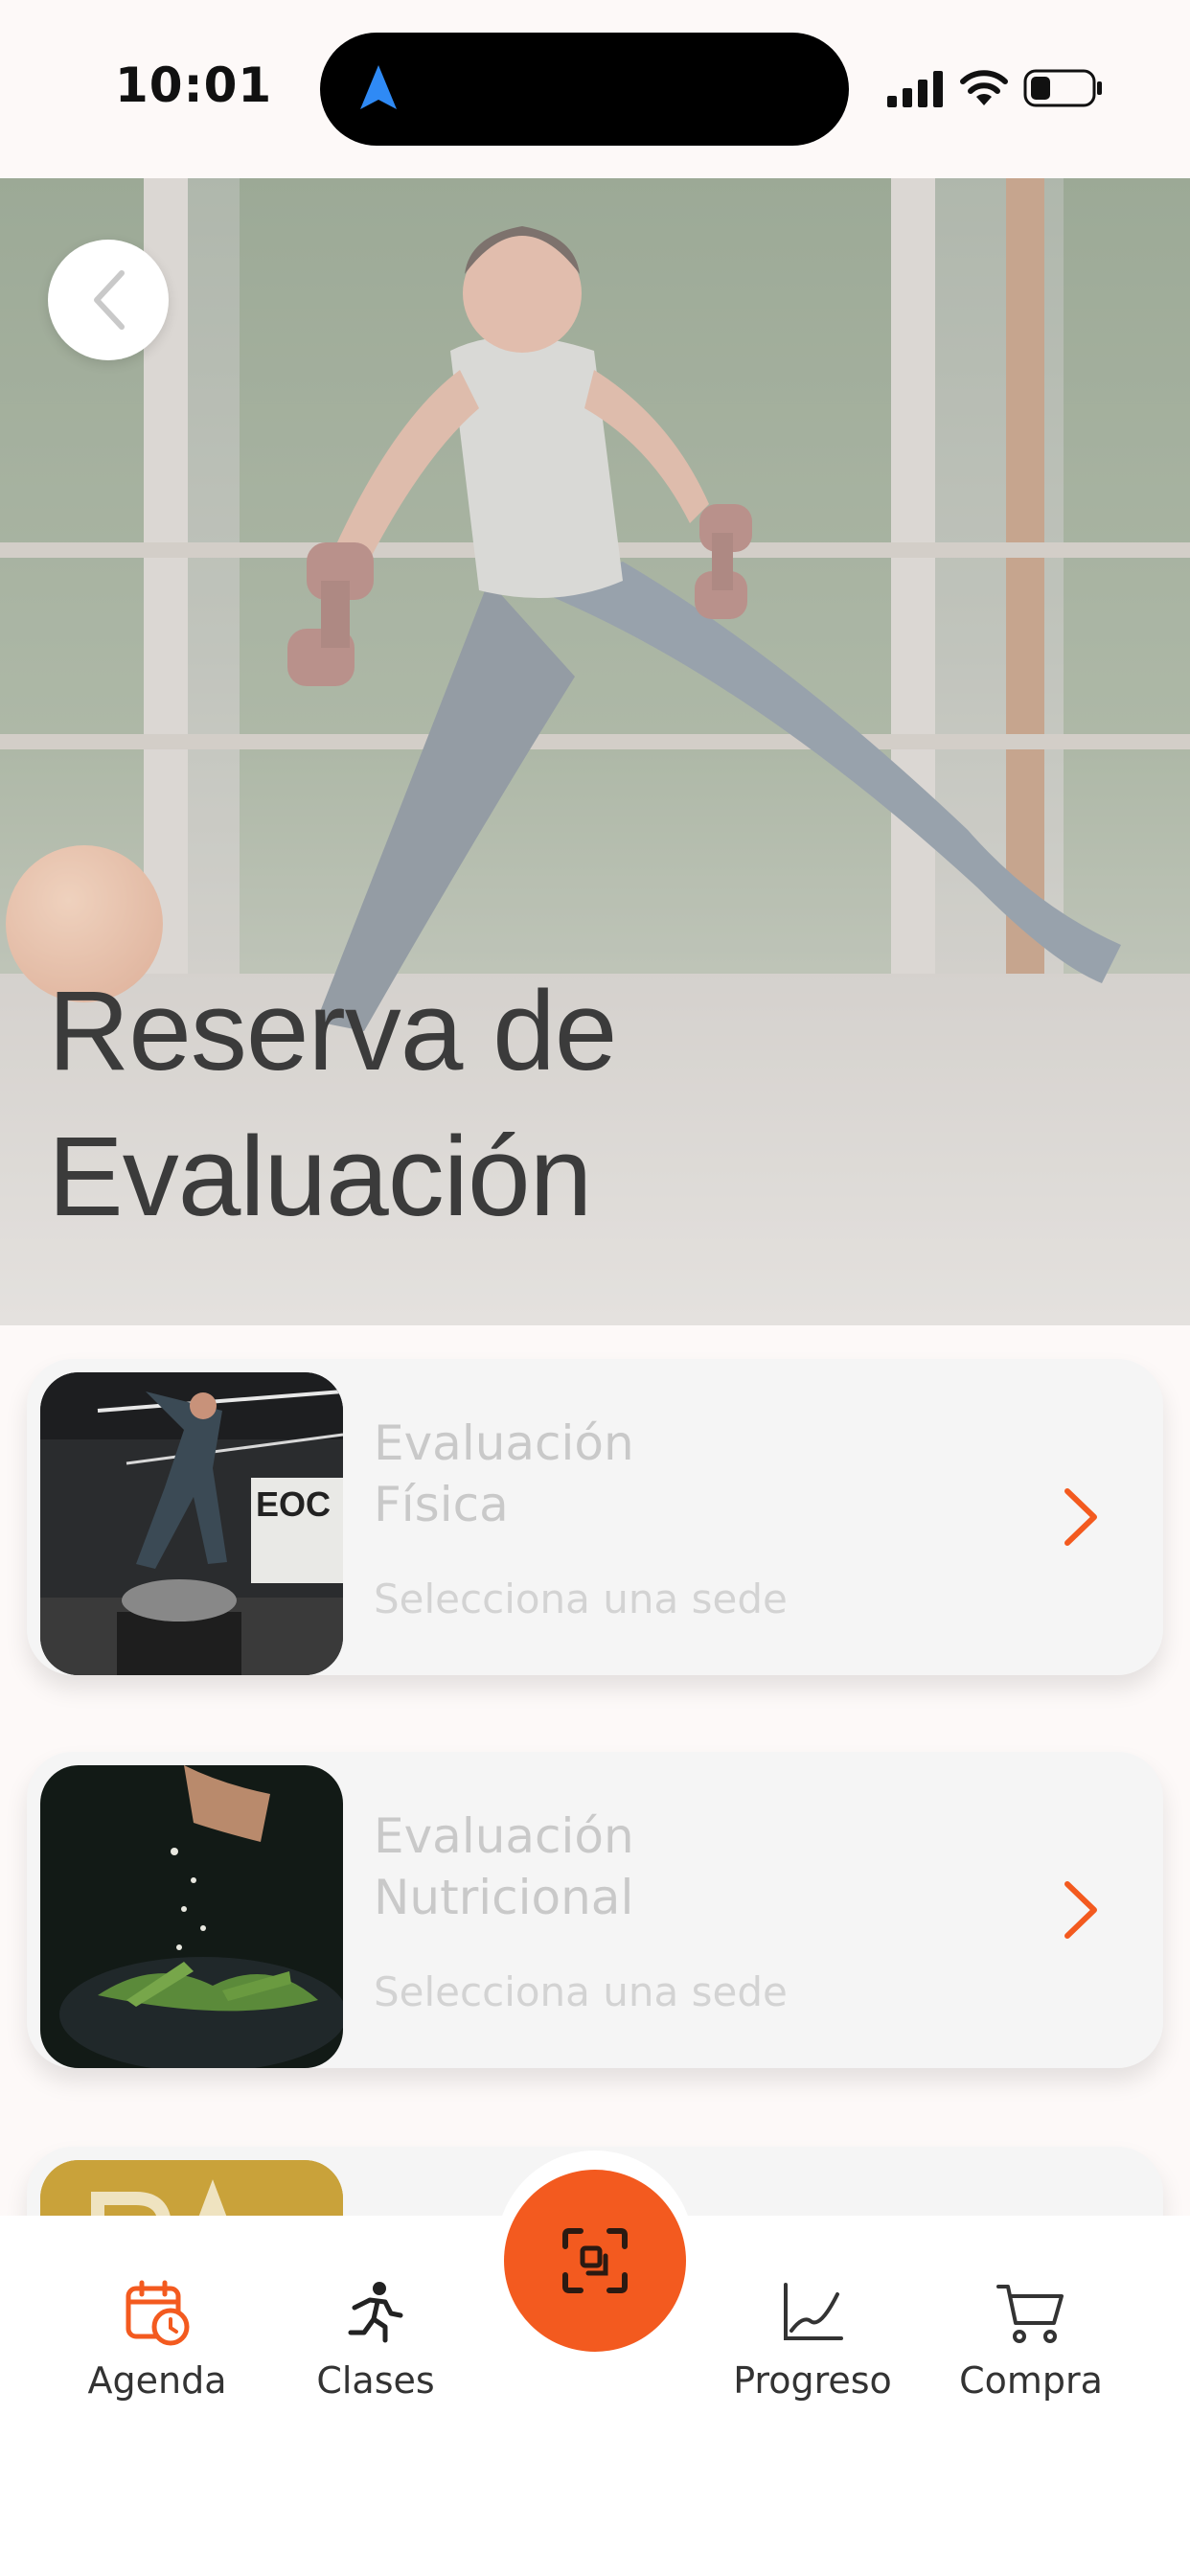 The image size is (1190, 2576). Describe the element at coordinates (479, 1104) in the screenshot. I see `page-title: Reserva de Evaluación` at that location.